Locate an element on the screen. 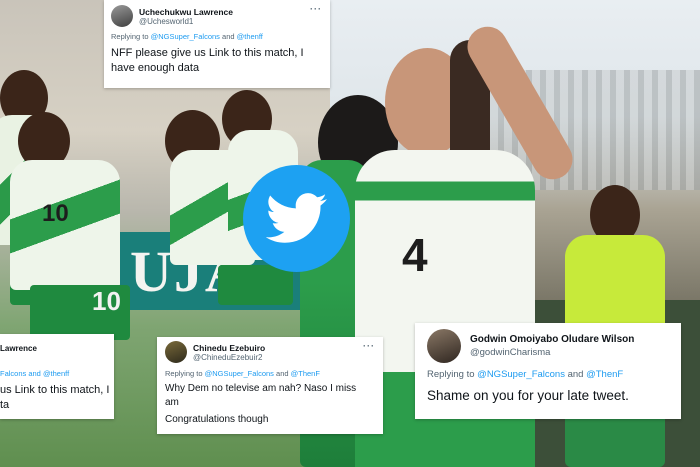 This screenshot has width=700, height=467. tweet-author-handle: @godwinCharisma is located at coordinates (510, 352).